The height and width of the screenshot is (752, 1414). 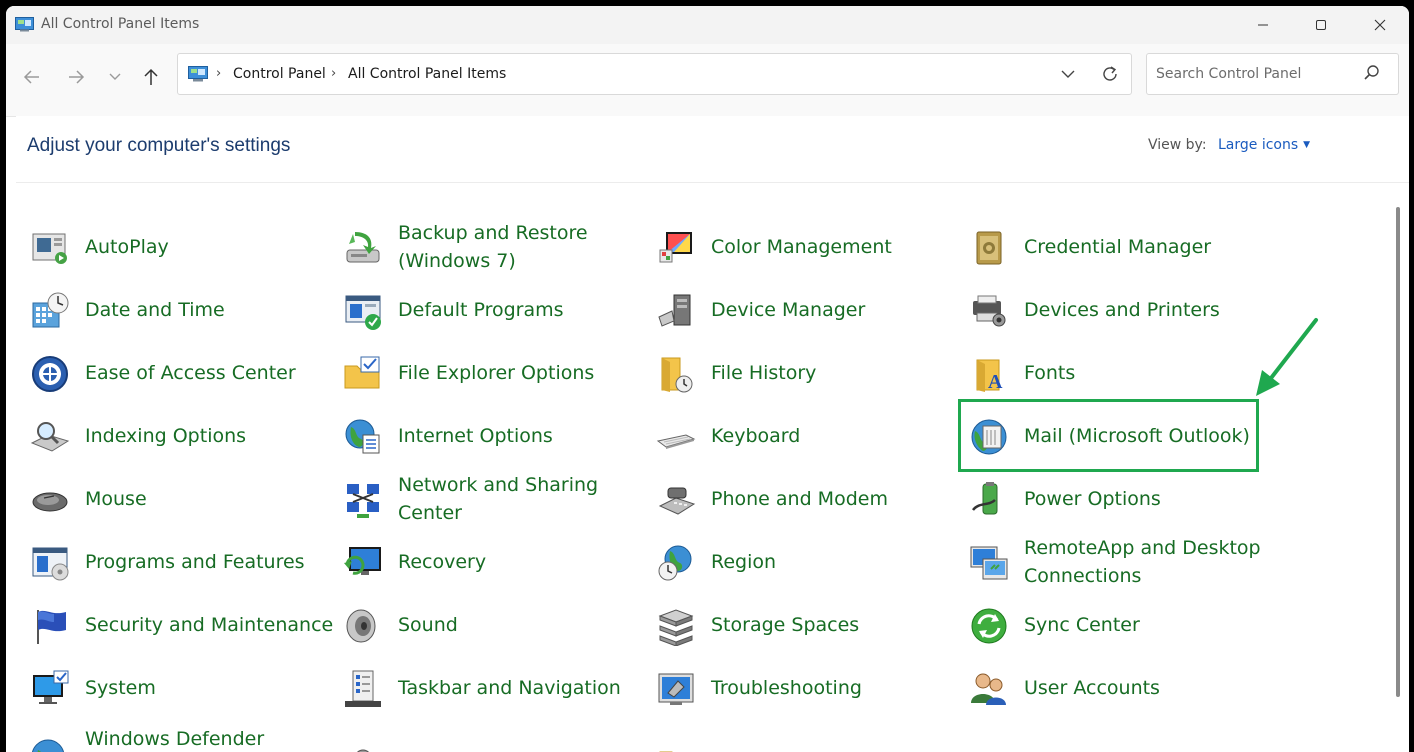 I want to click on cp-item-label: Devices and Printers, so click(x=1122, y=310).